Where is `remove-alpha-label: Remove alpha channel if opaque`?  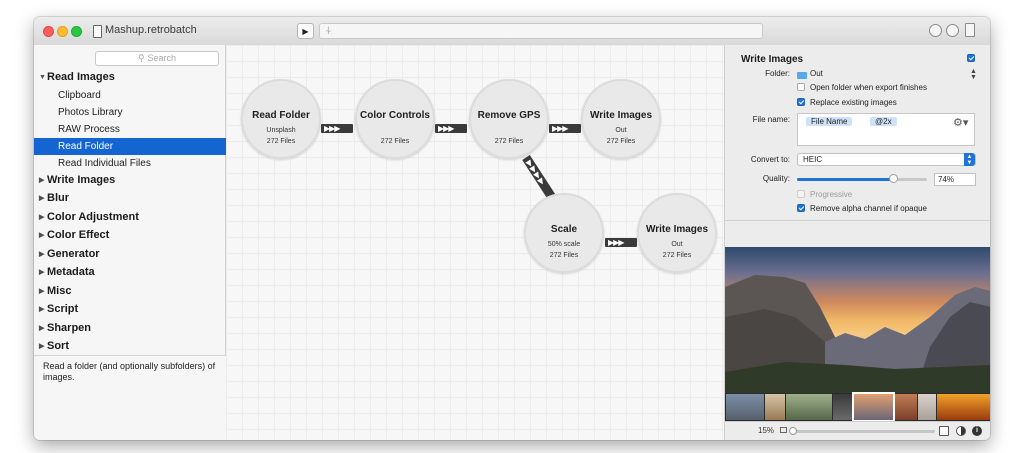 remove-alpha-label: Remove alpha channel if opaque is located at coordinates (868, 208).